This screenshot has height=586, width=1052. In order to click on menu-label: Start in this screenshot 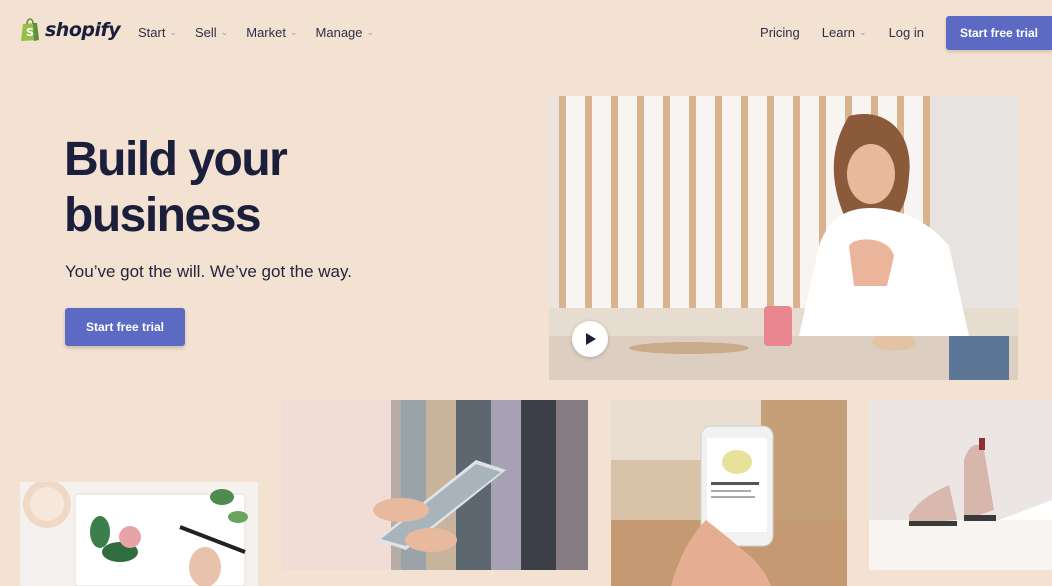, I will do `click(152, 32)`.